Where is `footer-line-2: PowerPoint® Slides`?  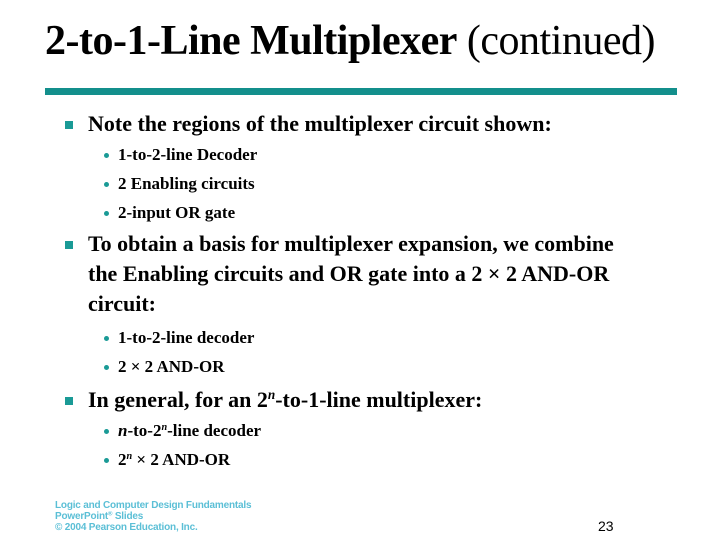
footer-line-2: PowerPoint® Slides is located at coordinates (153, 516).